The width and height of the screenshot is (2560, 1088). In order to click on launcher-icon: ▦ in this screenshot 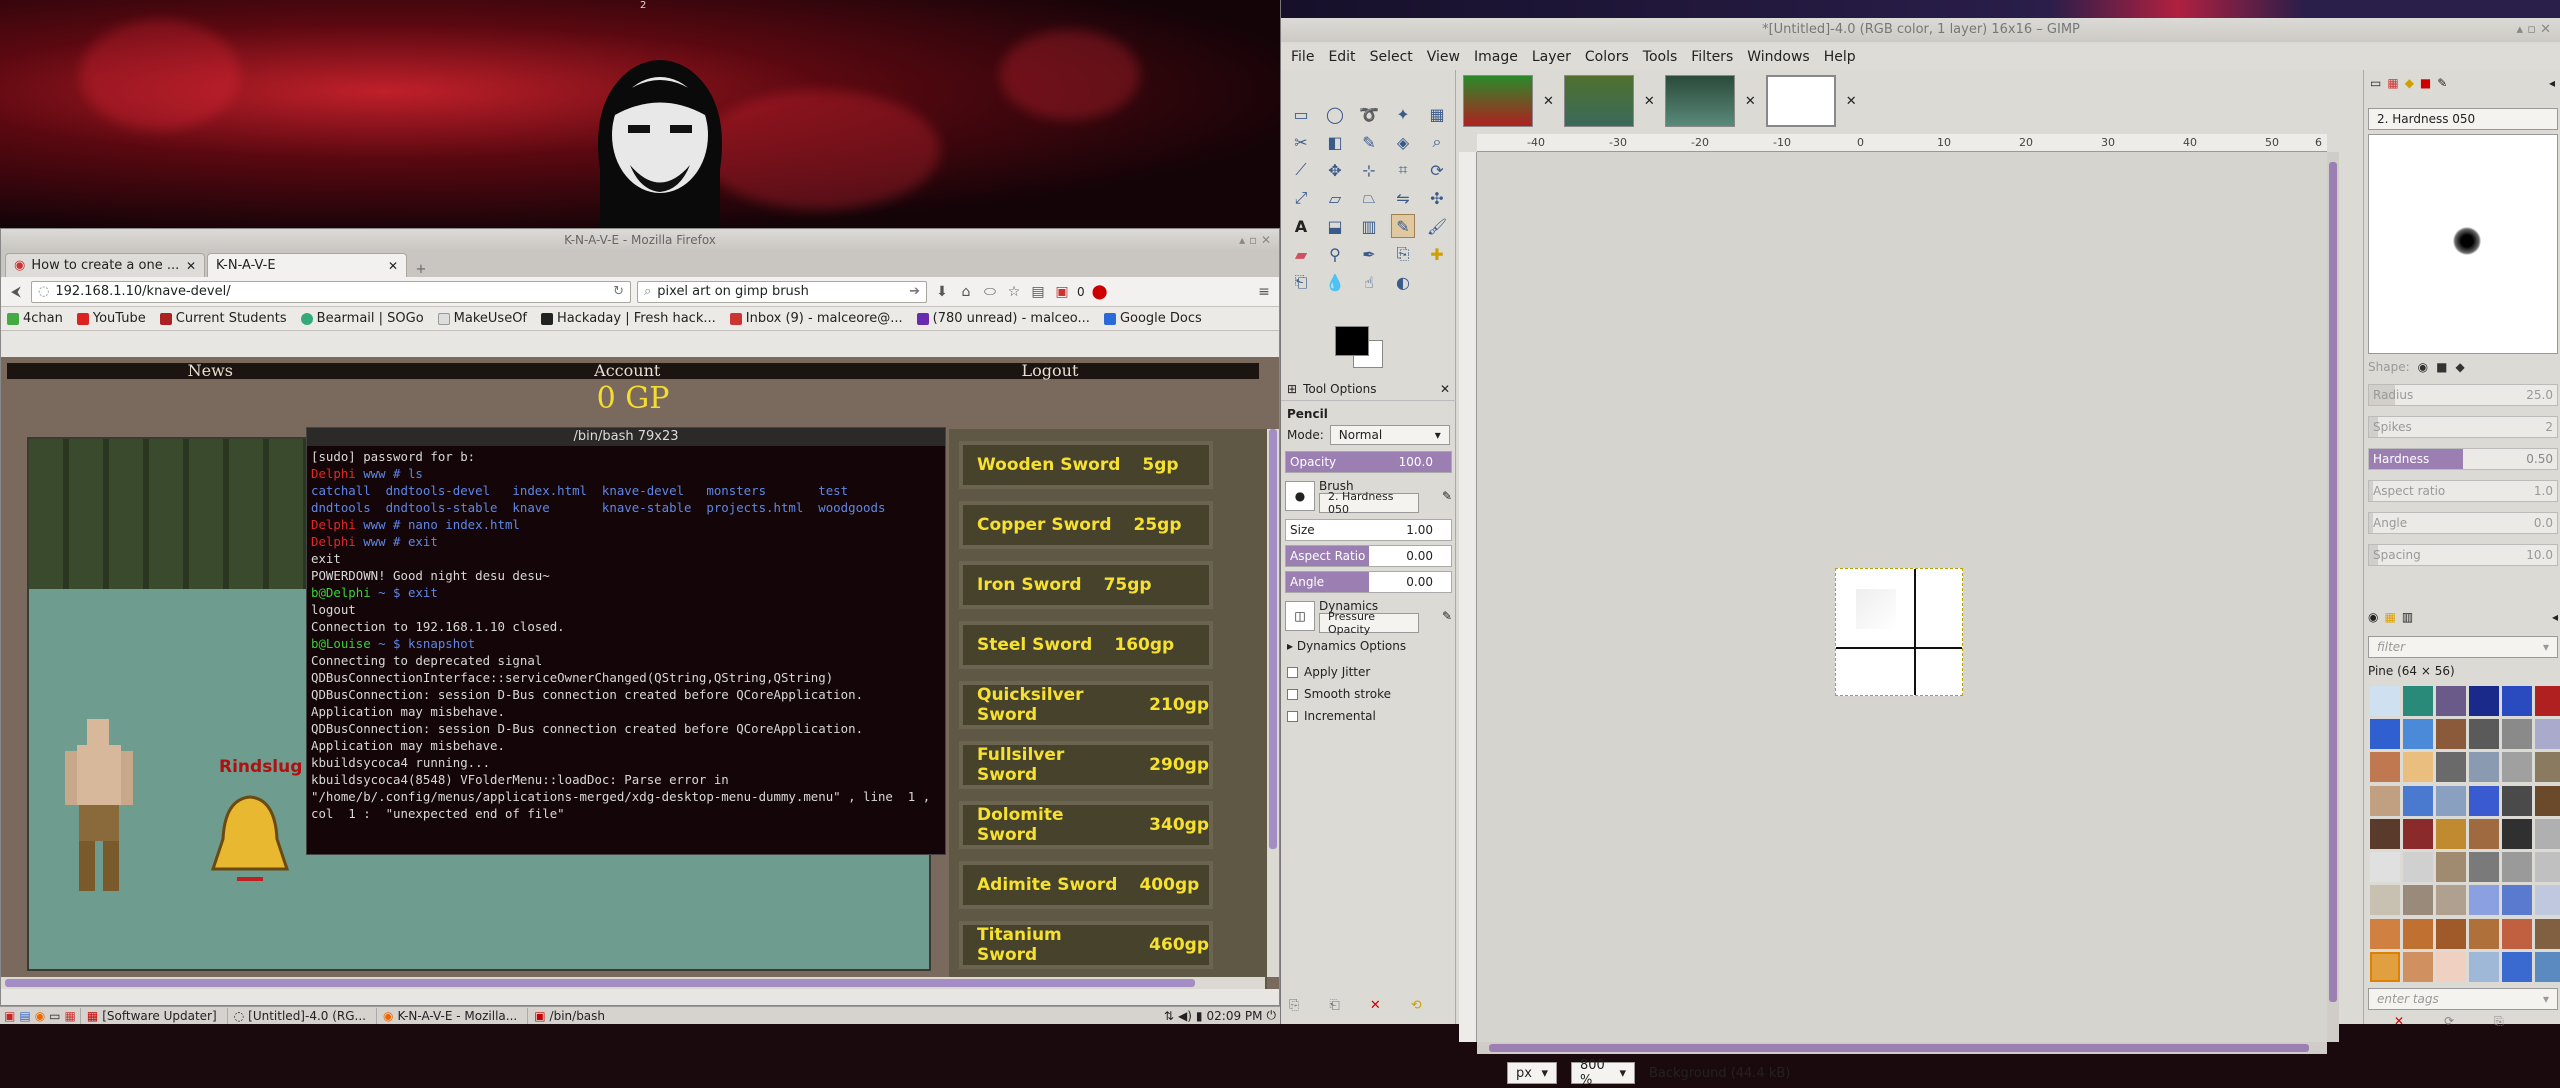, I will do `click(70, 1016)`.